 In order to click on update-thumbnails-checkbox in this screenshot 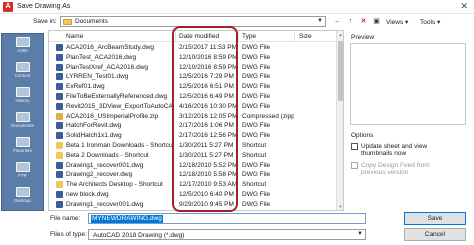, I will do `click(354, 146)`.